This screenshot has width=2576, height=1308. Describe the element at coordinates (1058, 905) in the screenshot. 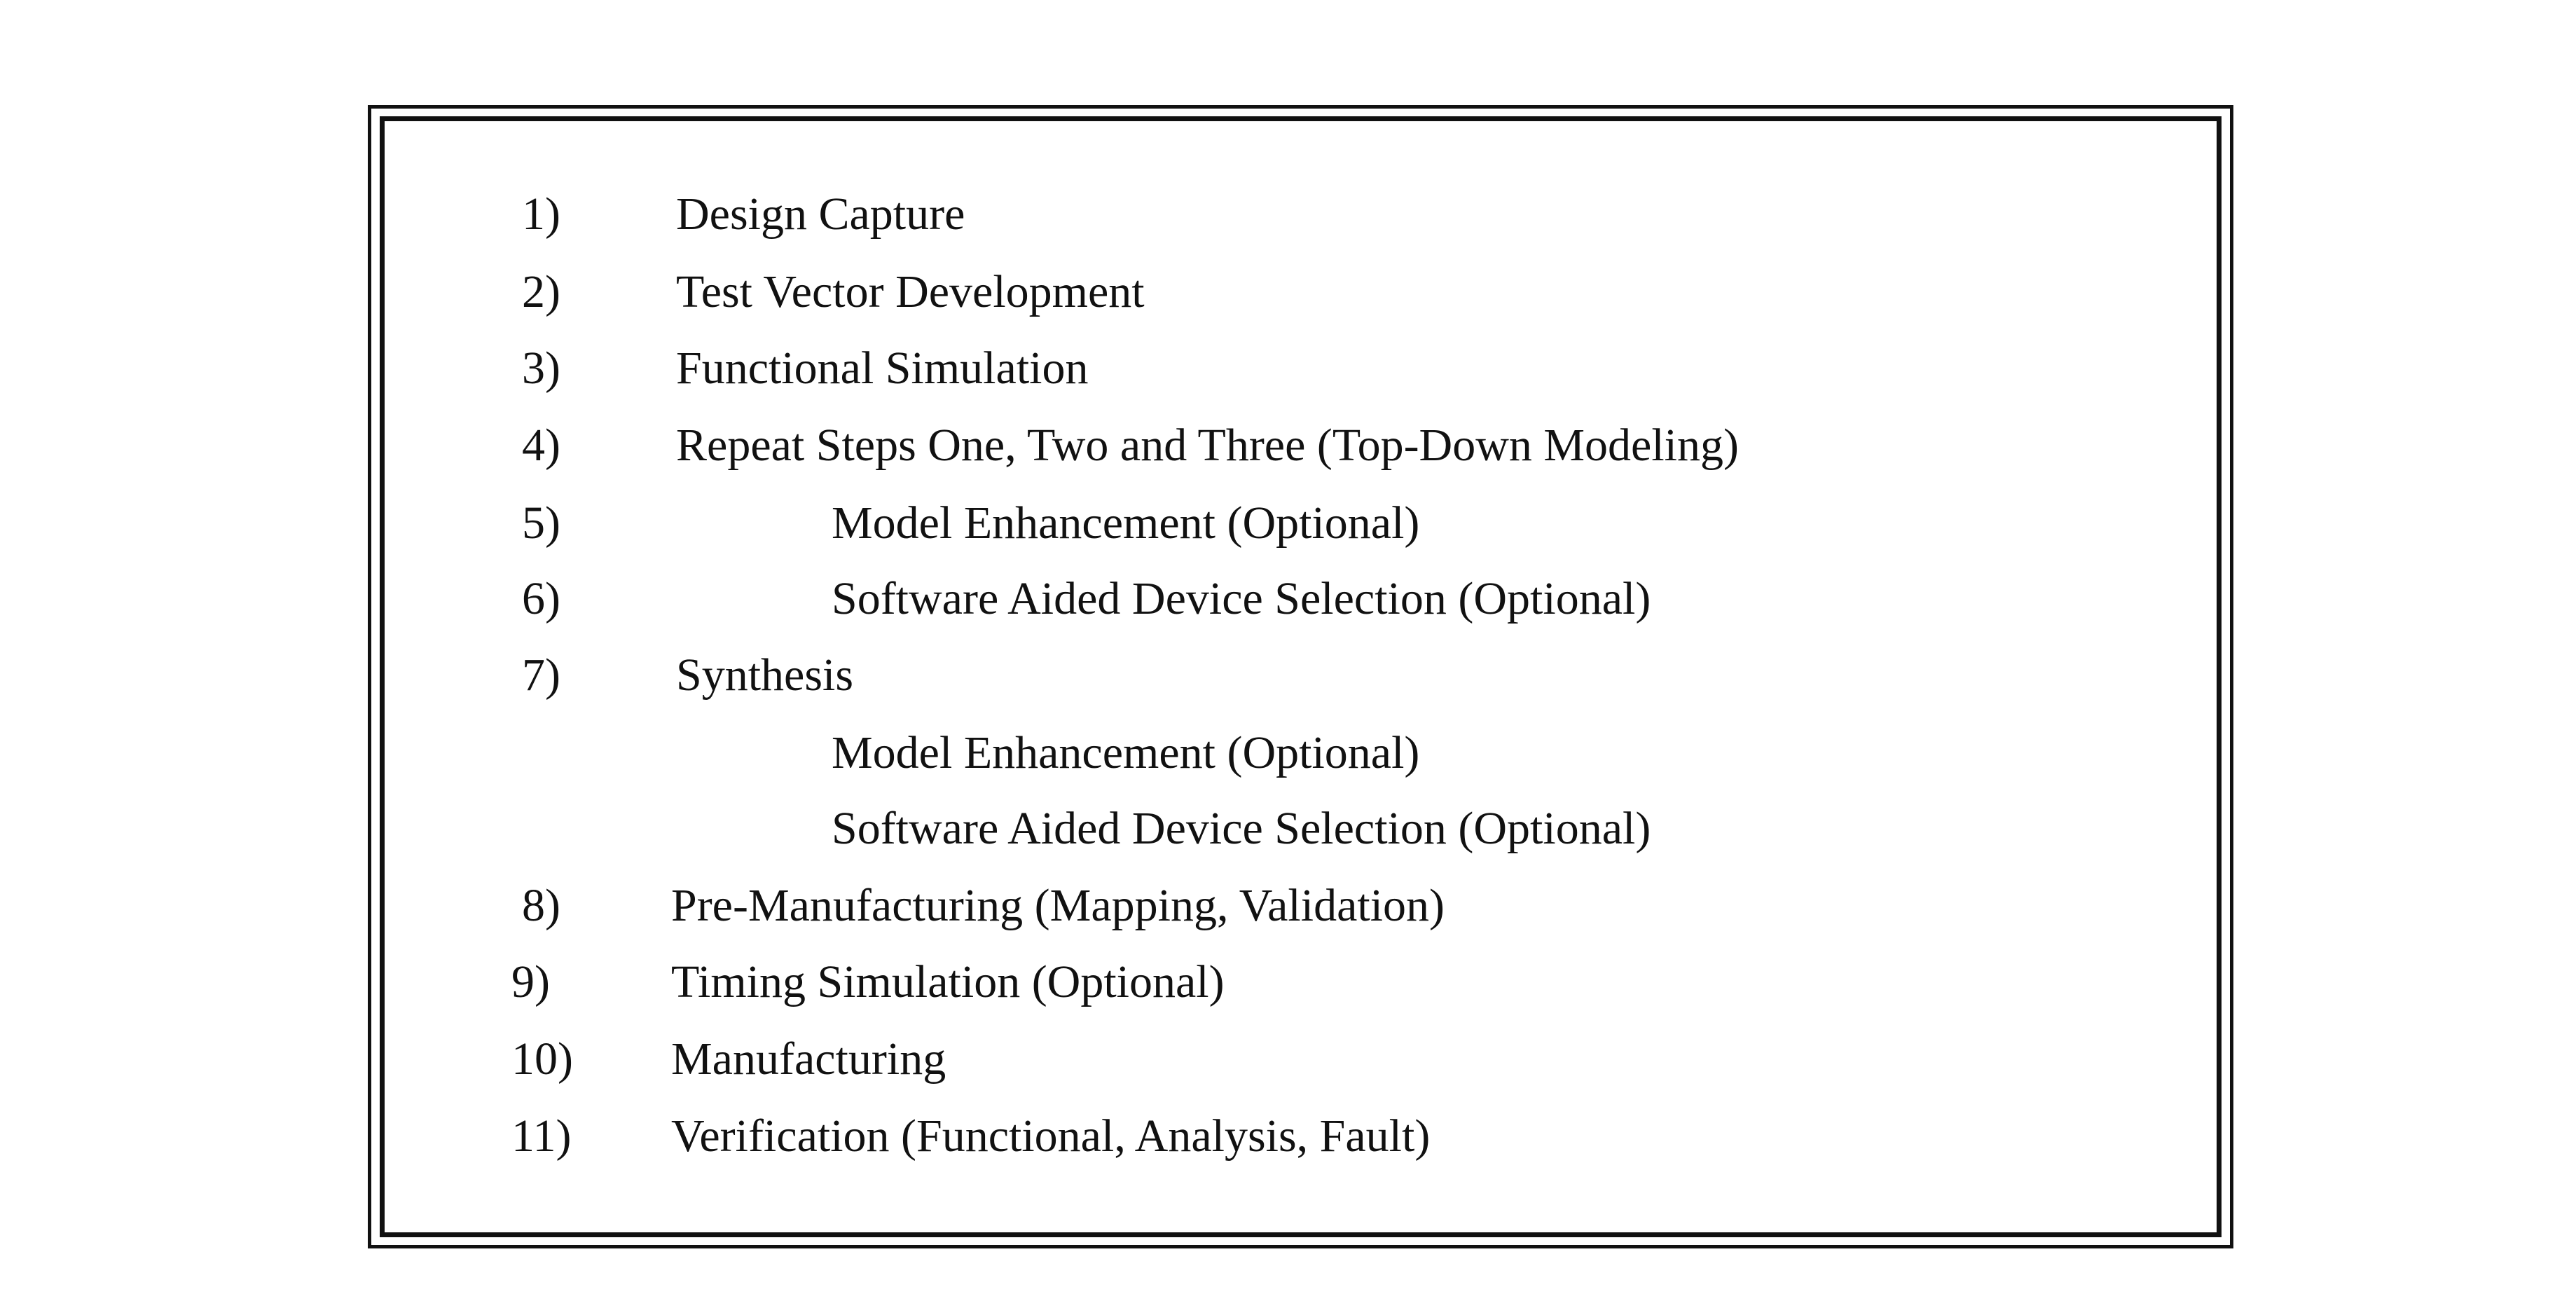

I see `step-label: Pre-Manufacturing (Mapping, Validation)` at that location.